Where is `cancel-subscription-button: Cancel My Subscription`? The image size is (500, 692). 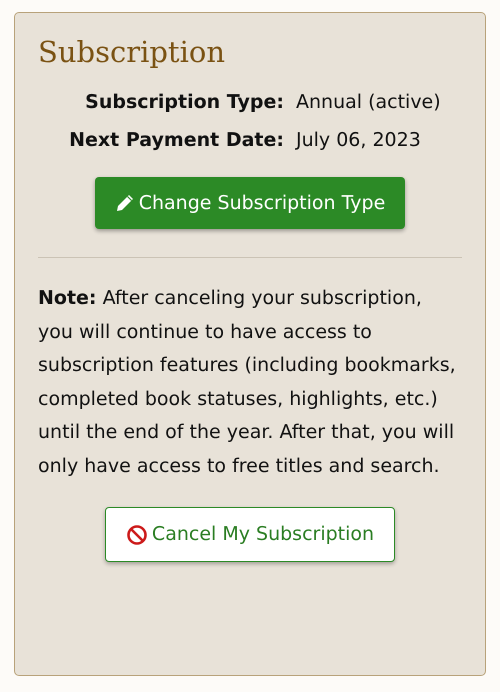 cancel-subscription-button: Cancel My Subscription is located at coordinates (250, 534).